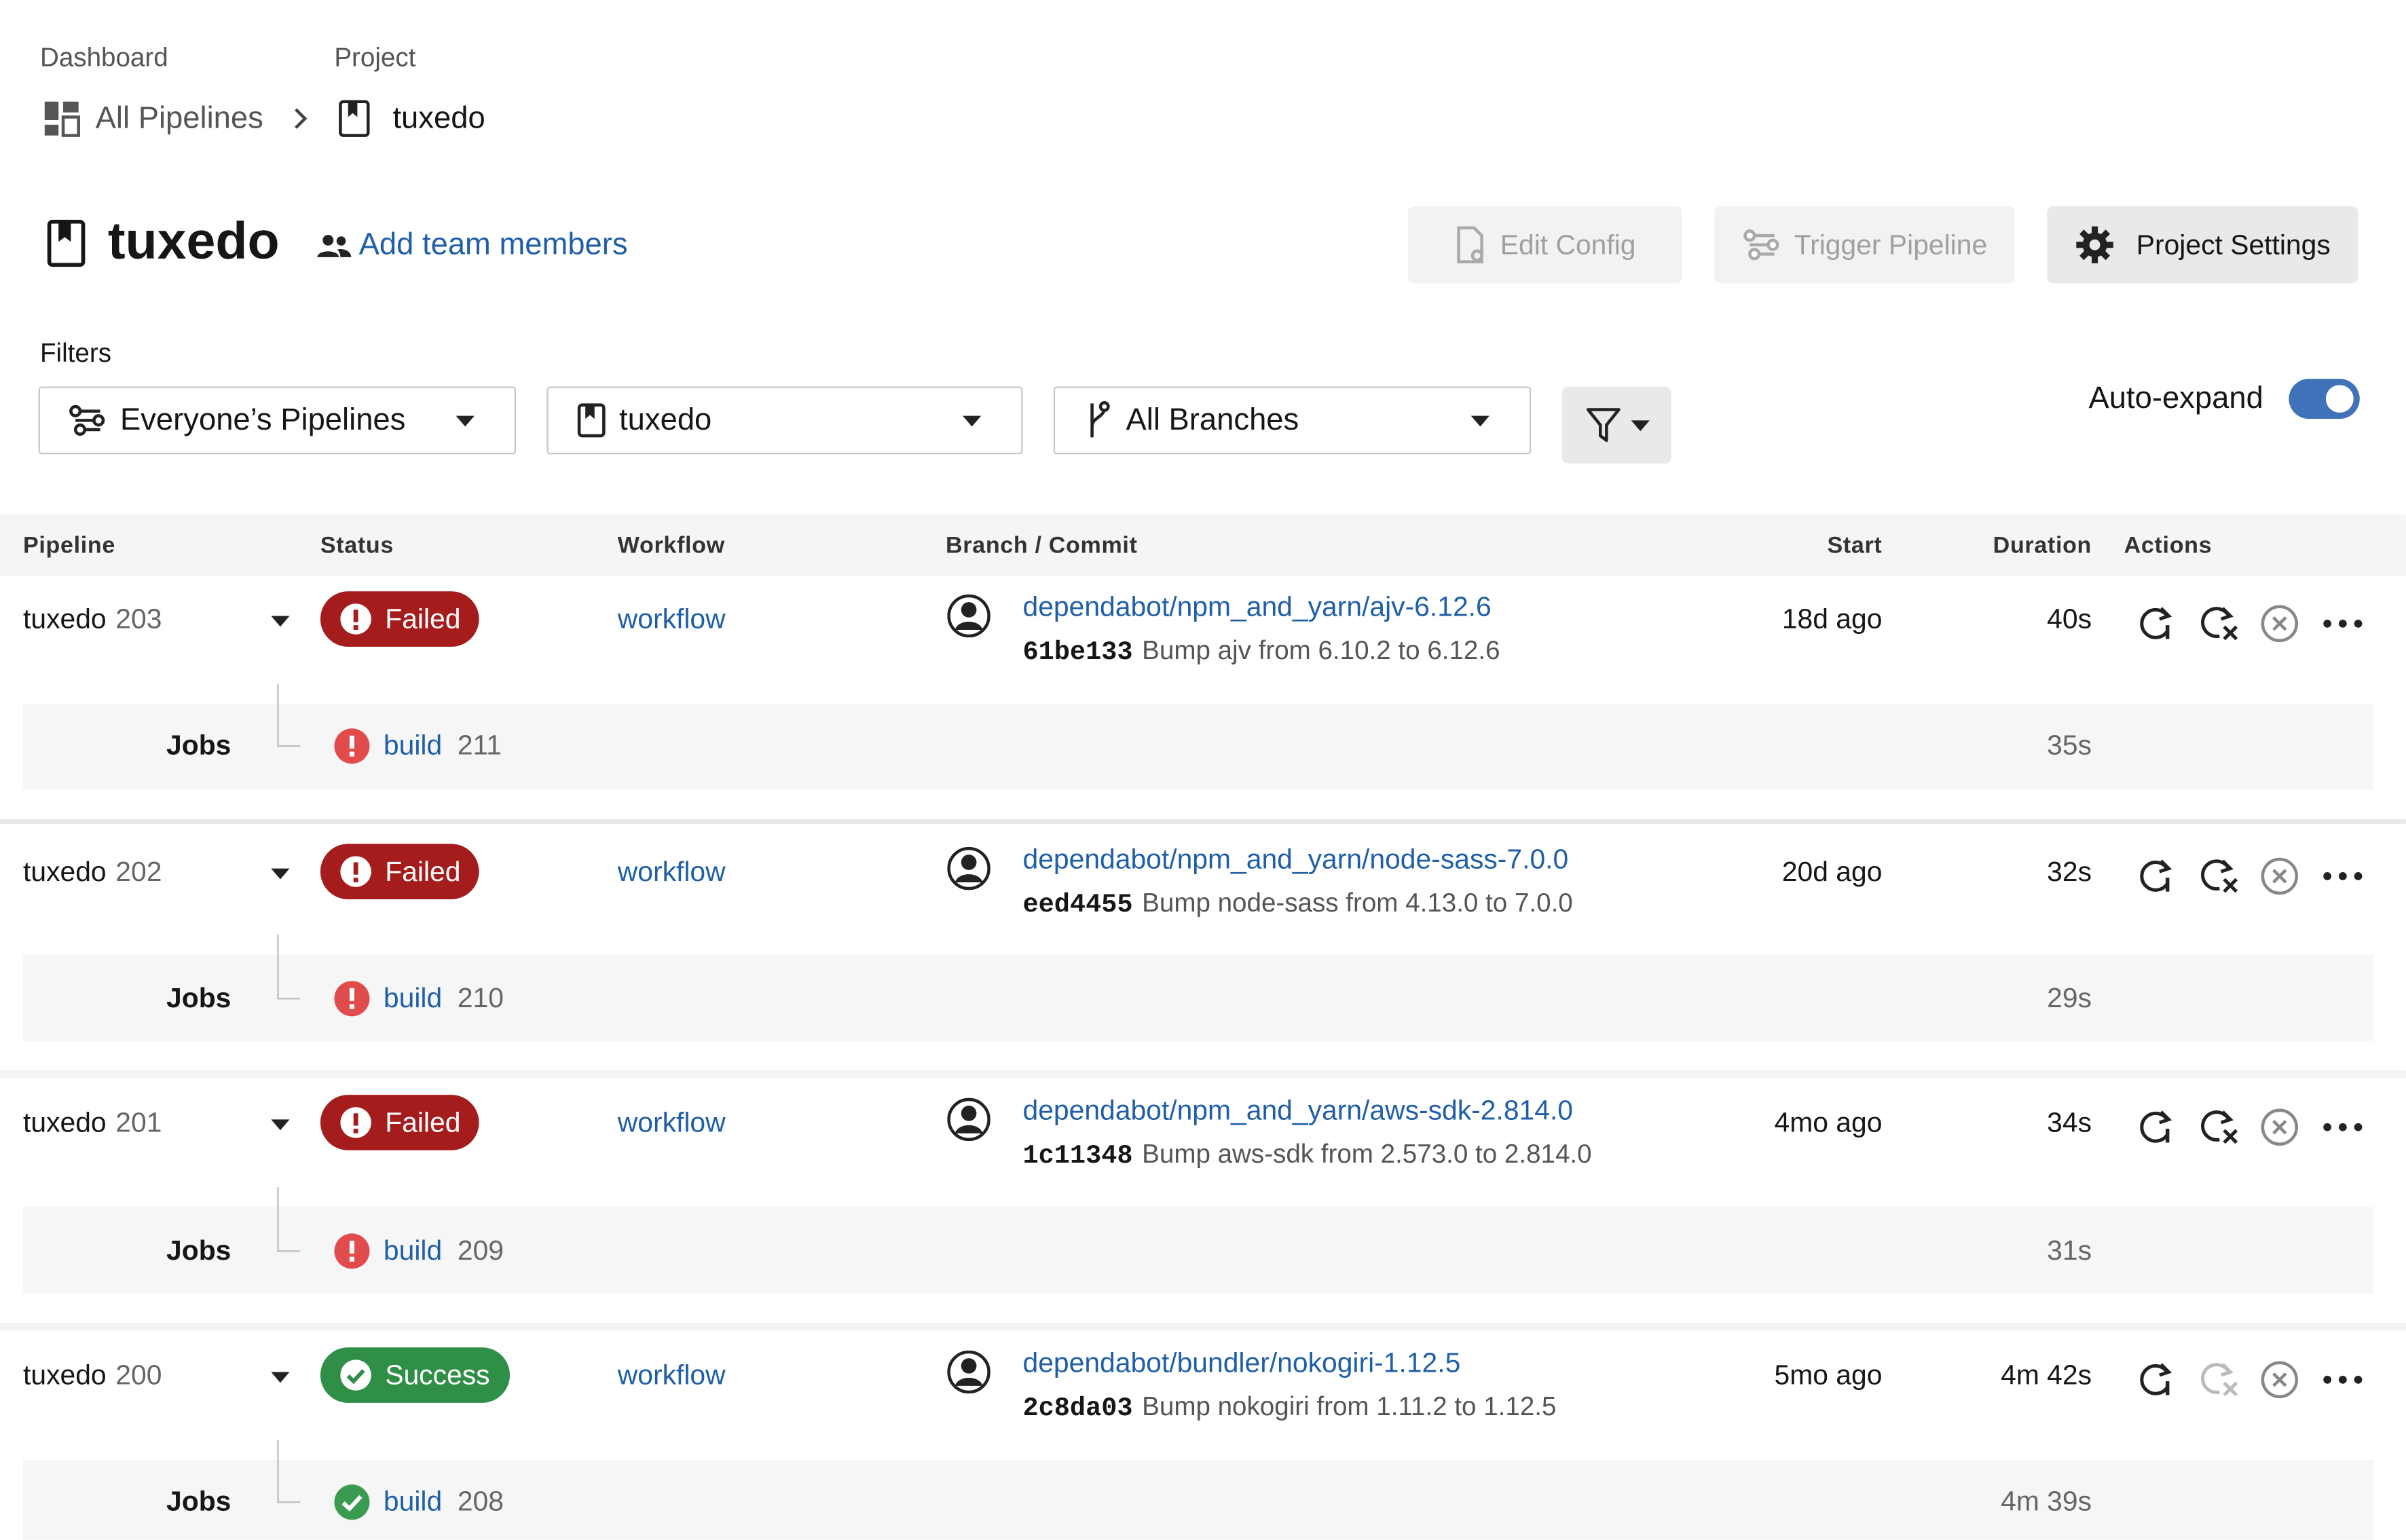 The width and height of the screenshot is (2406, 1540). What do you see at coordinates (1602, 425) in the screenshot?
I see `funnel-icon` at bounding box center [1602, 425].